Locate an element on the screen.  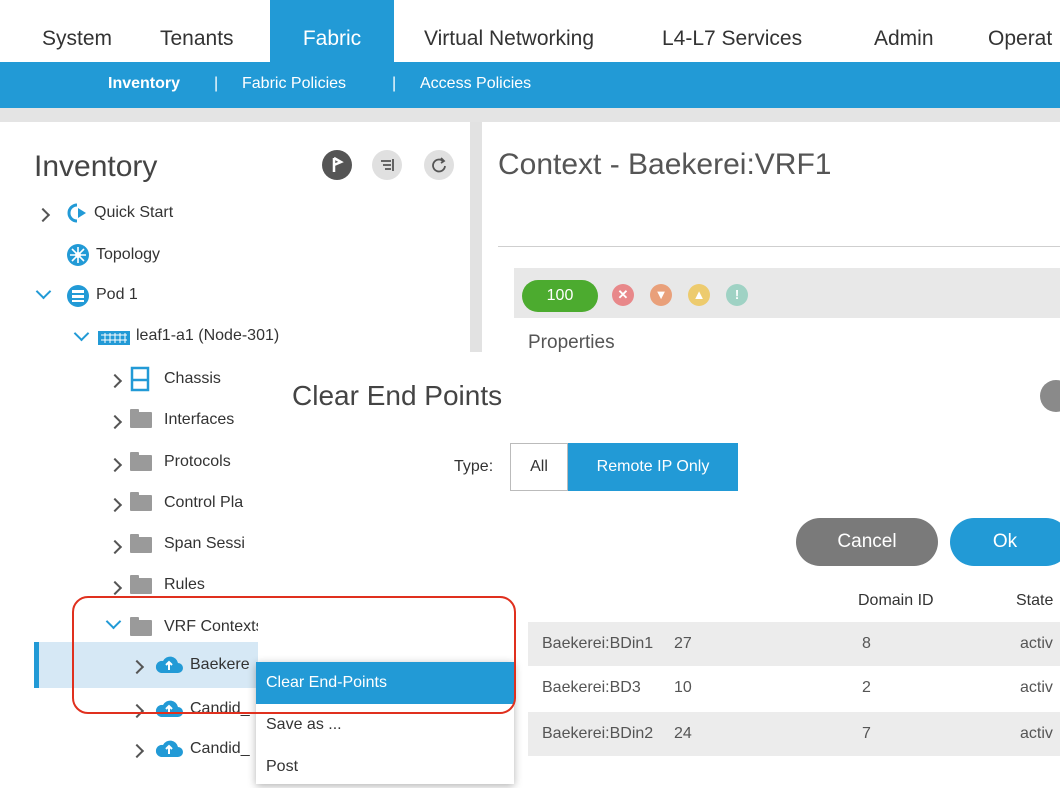
tab-l4-l7-services: L4-L7 Services is located at coordinates (732, 31).